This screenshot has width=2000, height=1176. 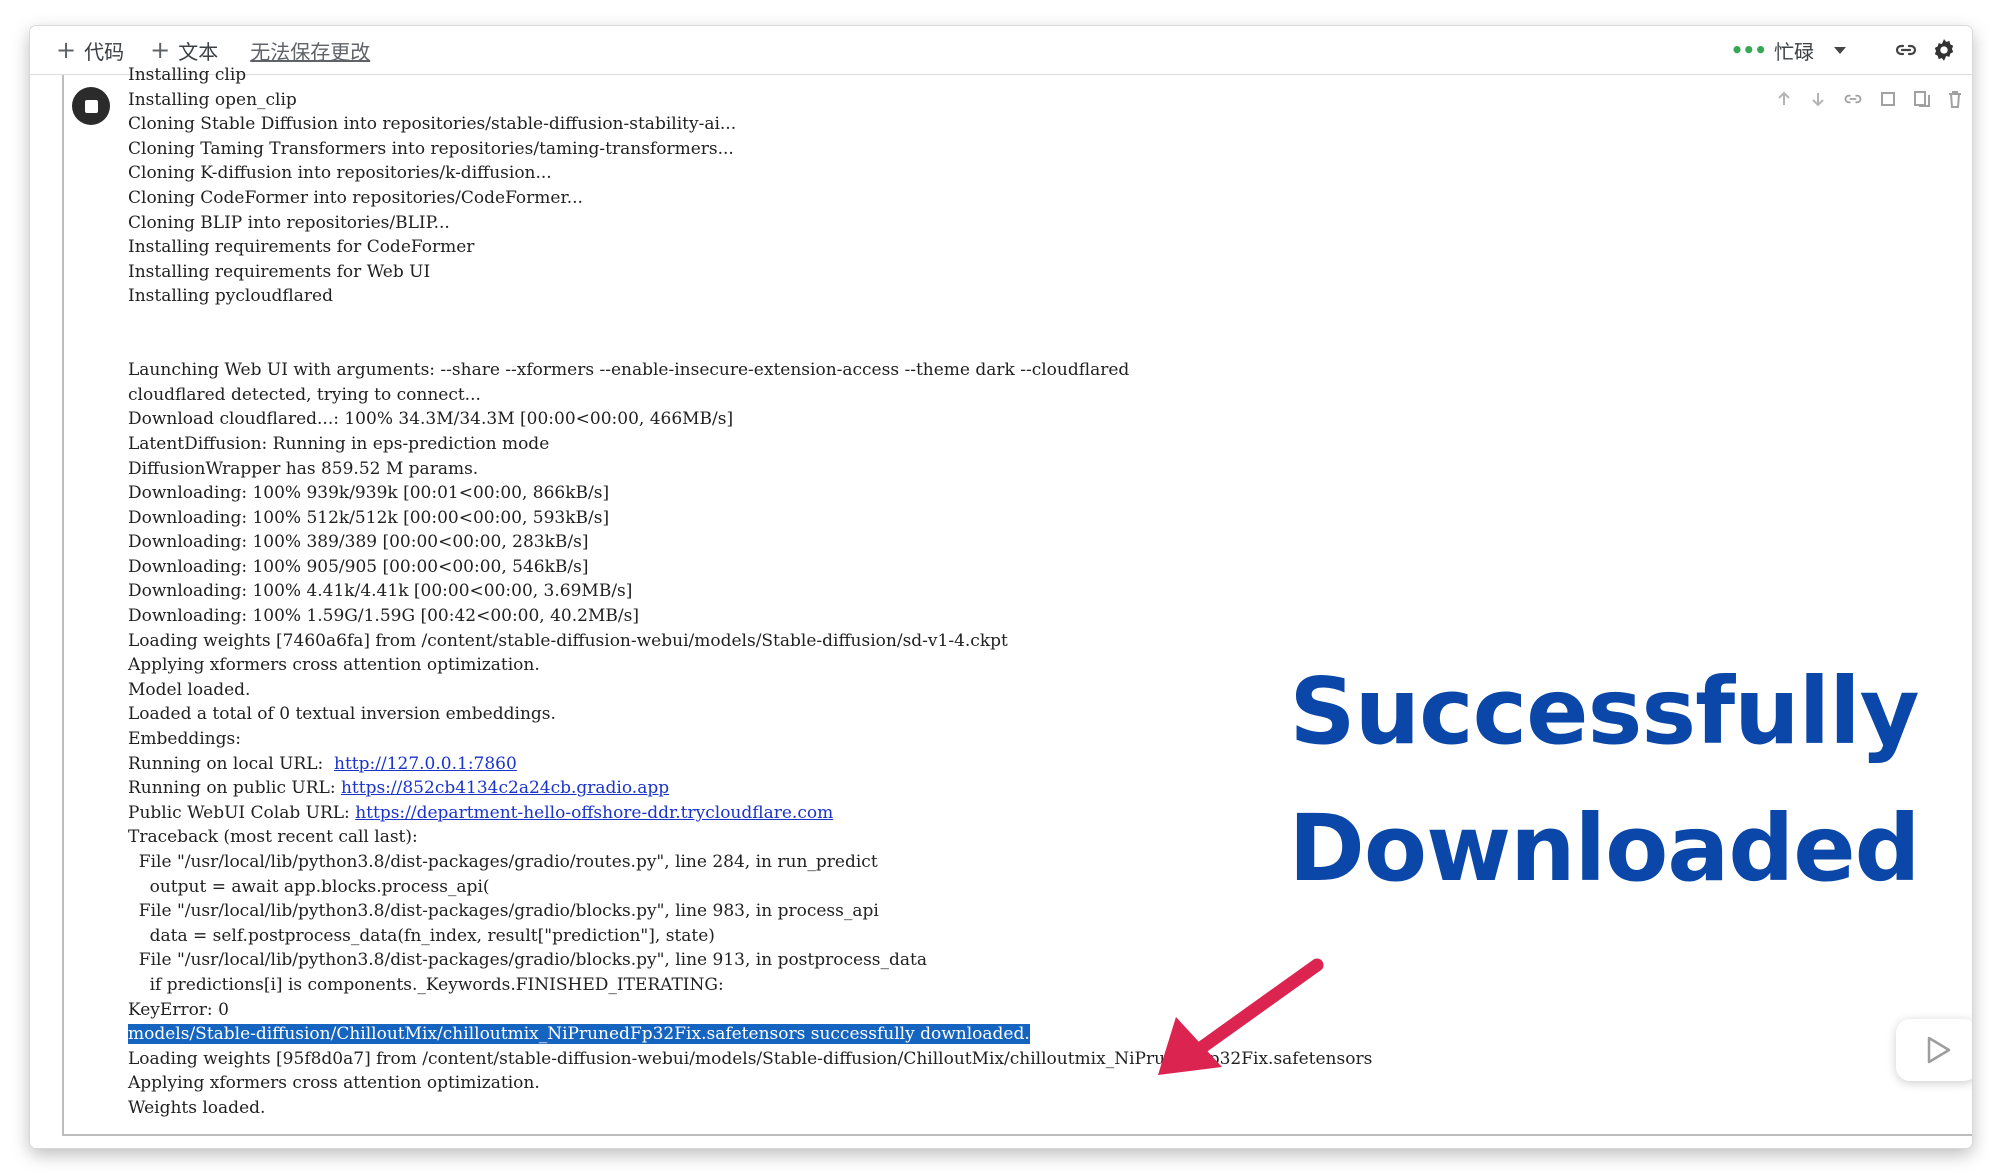 I want to click on play-icon, so click(x=1939, y=1050).